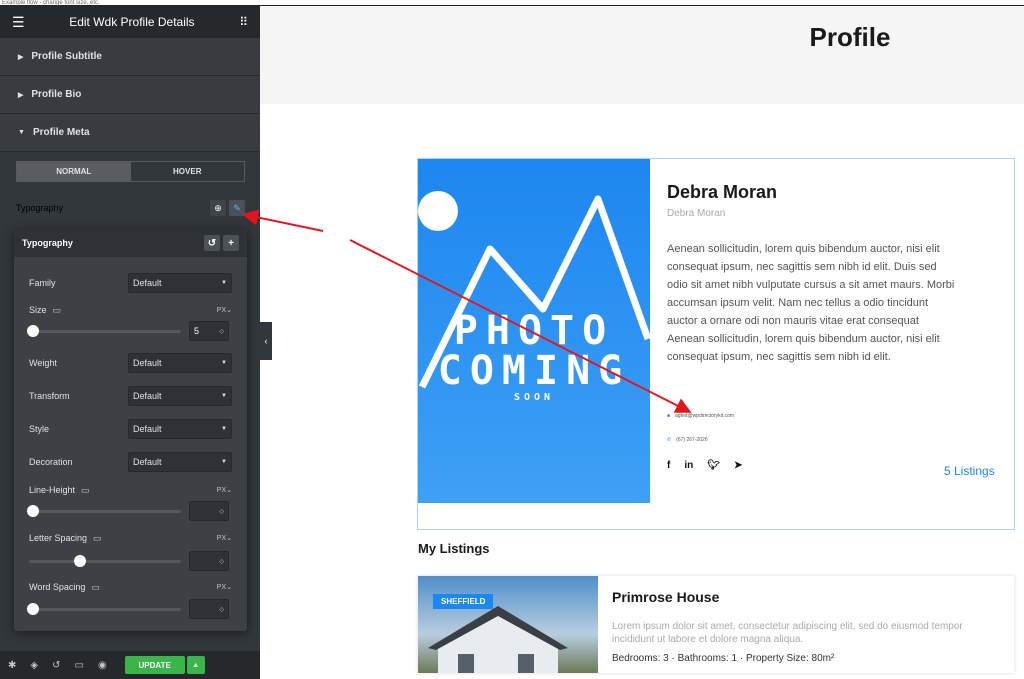 This screenshot has width=1024, height=679. Describe the element at coordinates (66, 56) in the screenshot. I see `section-label: Profile Subtitle` at that location.